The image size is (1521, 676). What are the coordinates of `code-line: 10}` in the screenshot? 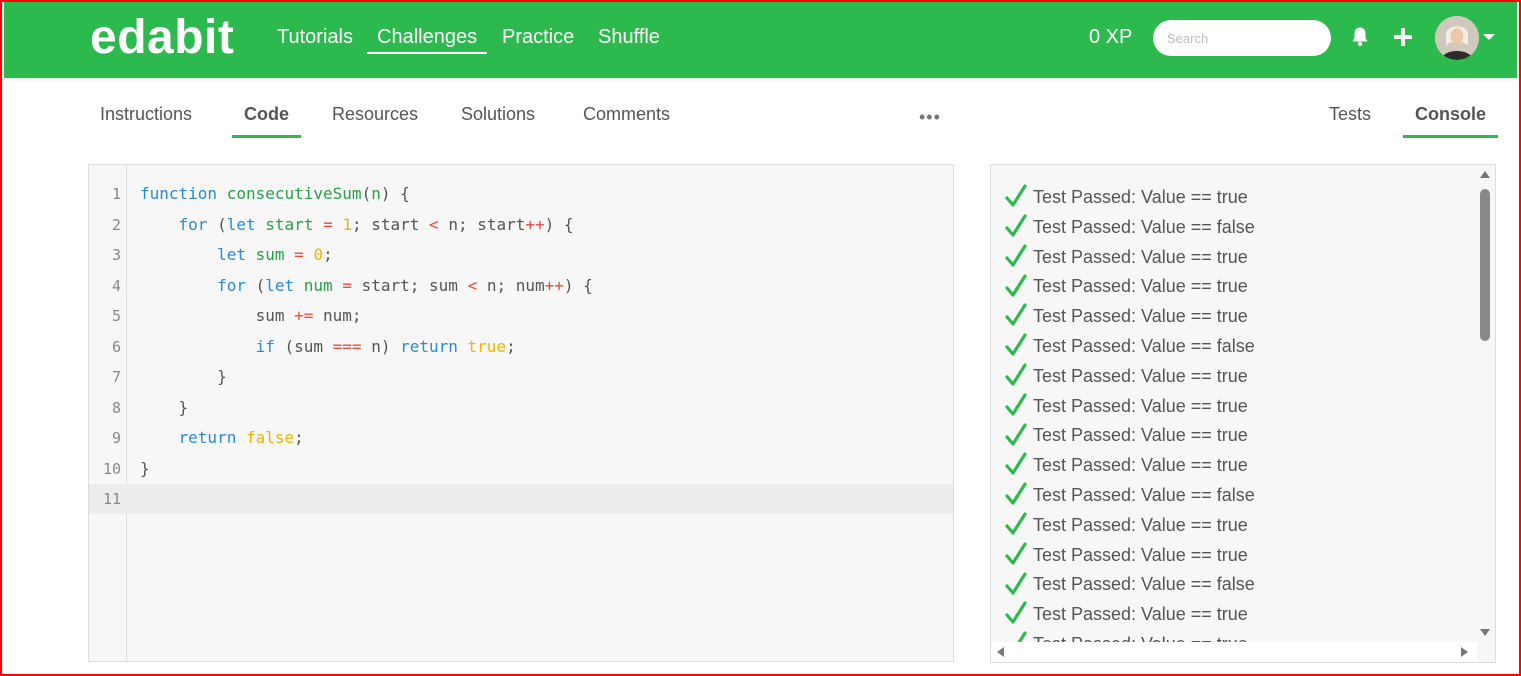 It's located at (521, 469).